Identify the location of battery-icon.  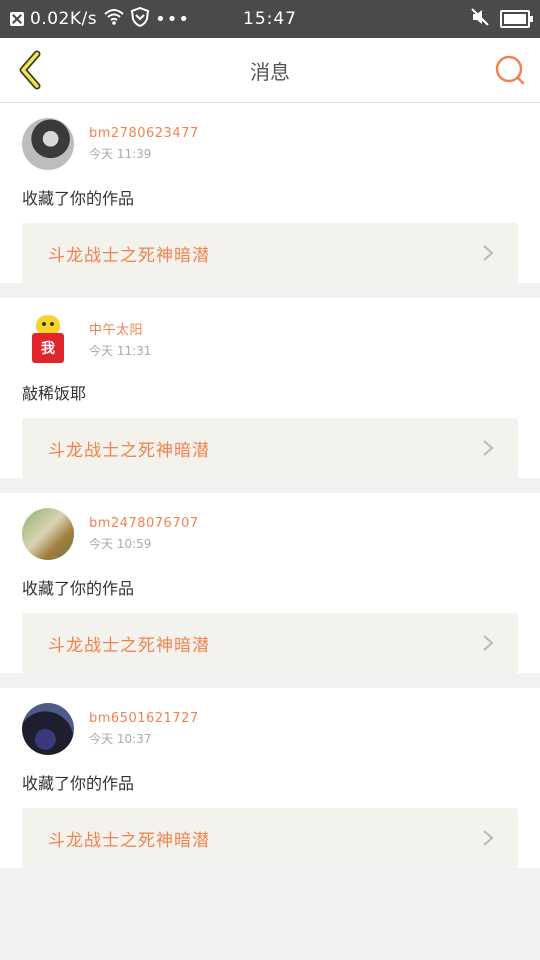
(516, 19).